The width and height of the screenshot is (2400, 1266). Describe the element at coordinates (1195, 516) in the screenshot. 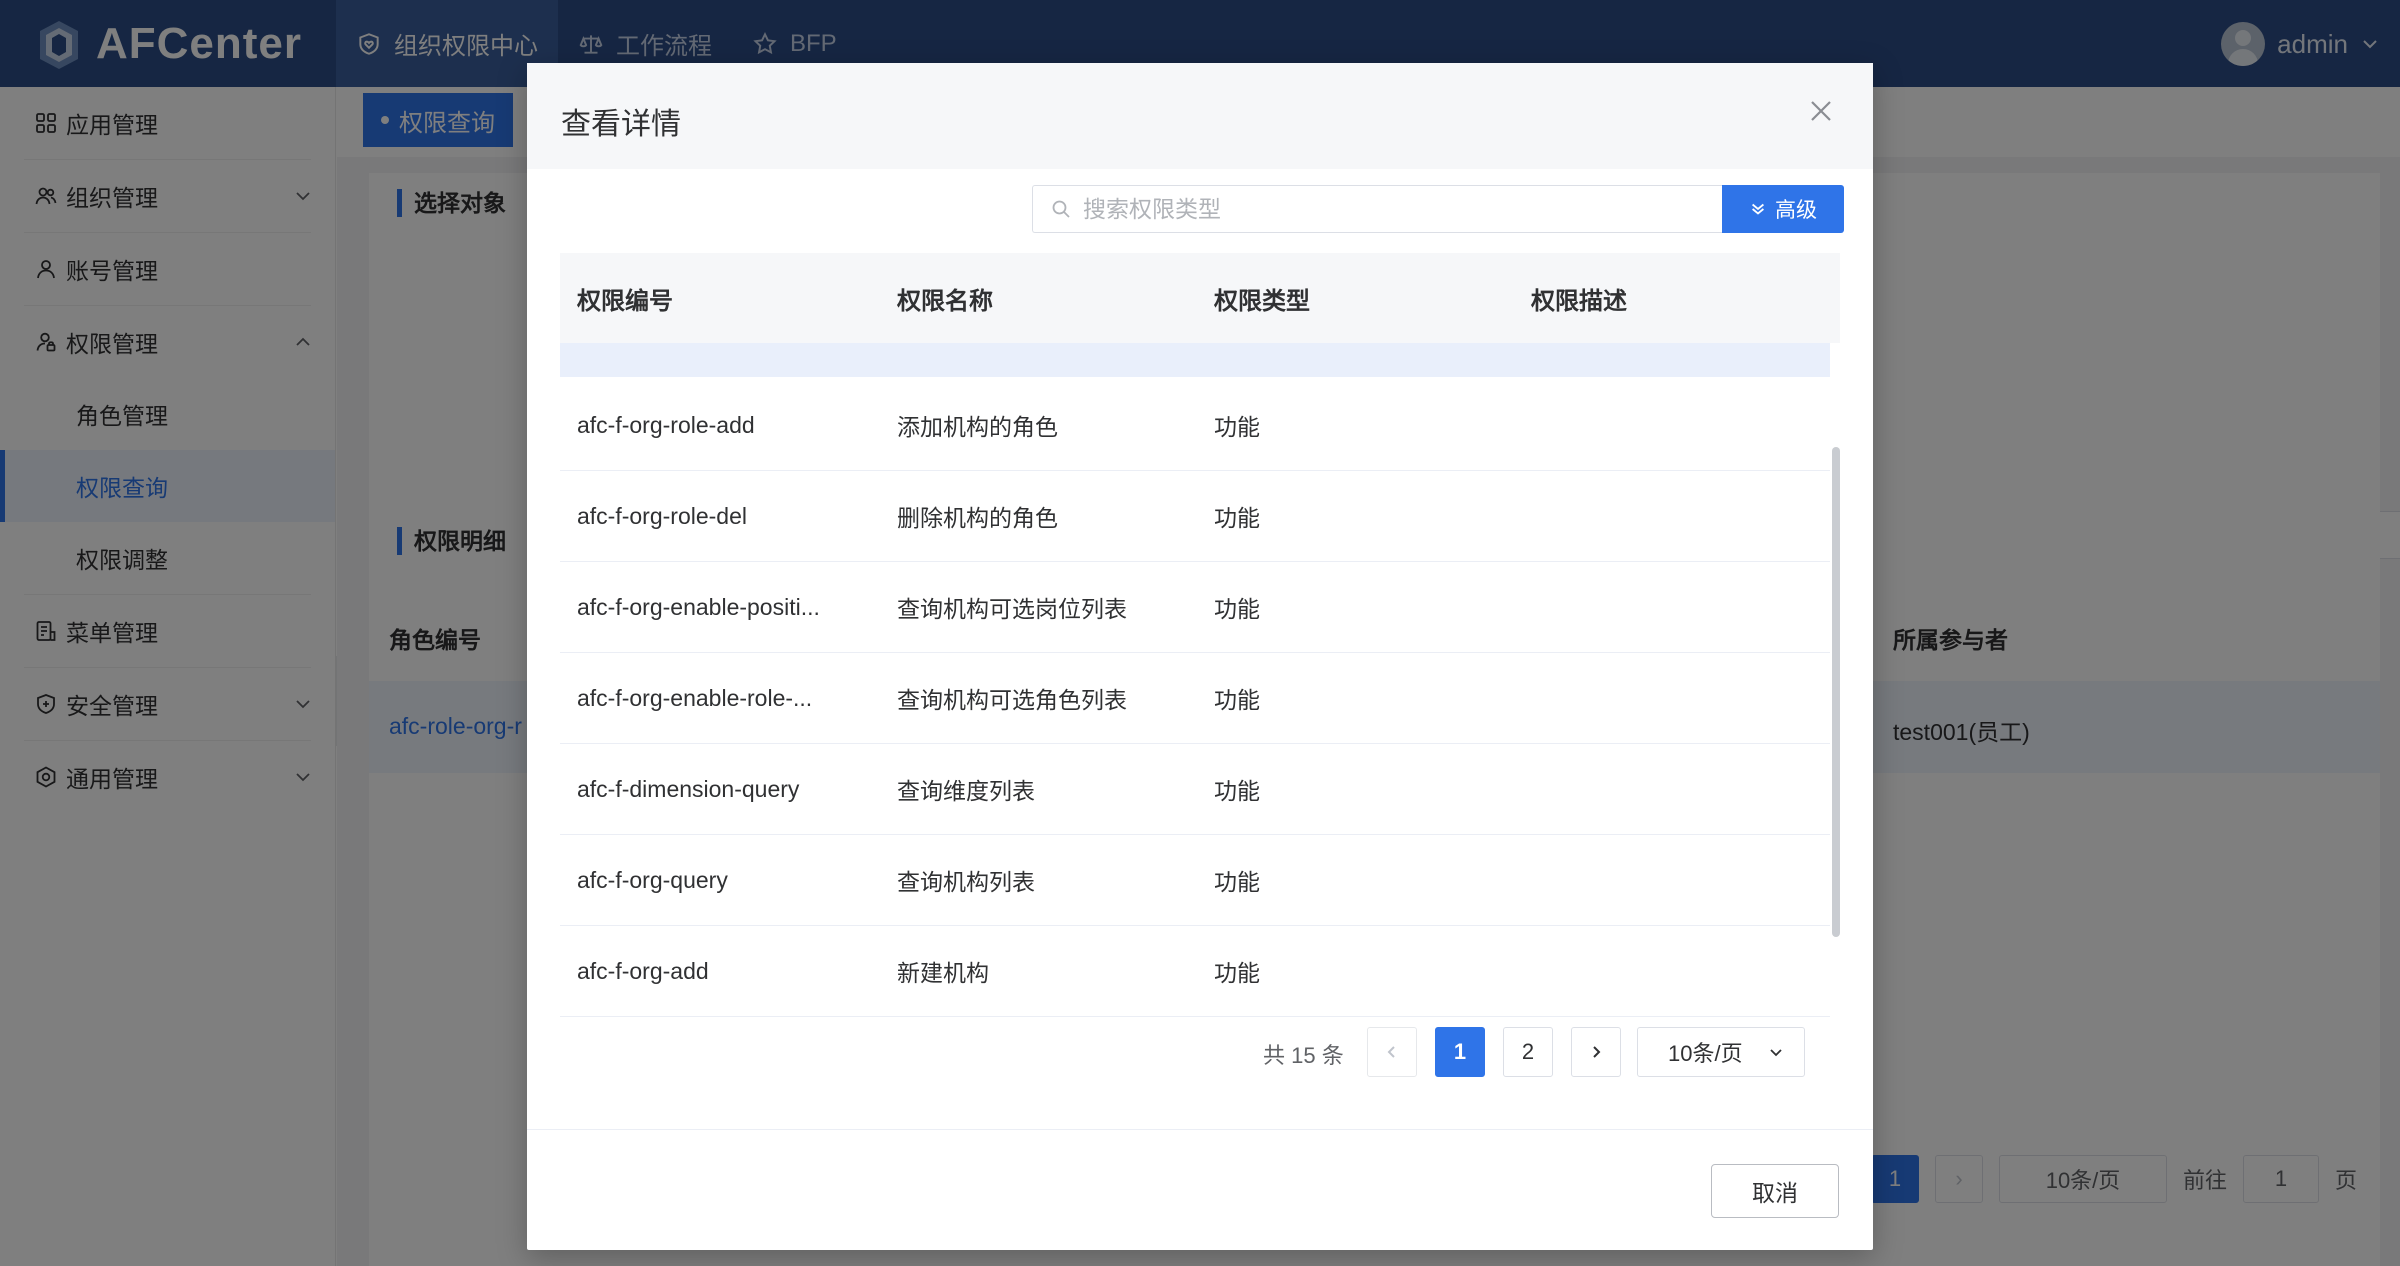

I see `table-row: afc-f-org-role-del 删除机构的角色 功能` at that location.